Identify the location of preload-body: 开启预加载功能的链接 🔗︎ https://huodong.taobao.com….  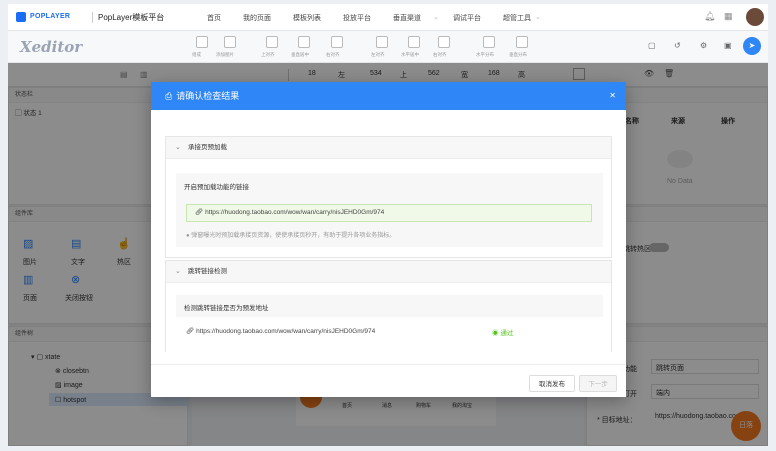
(389, 210).